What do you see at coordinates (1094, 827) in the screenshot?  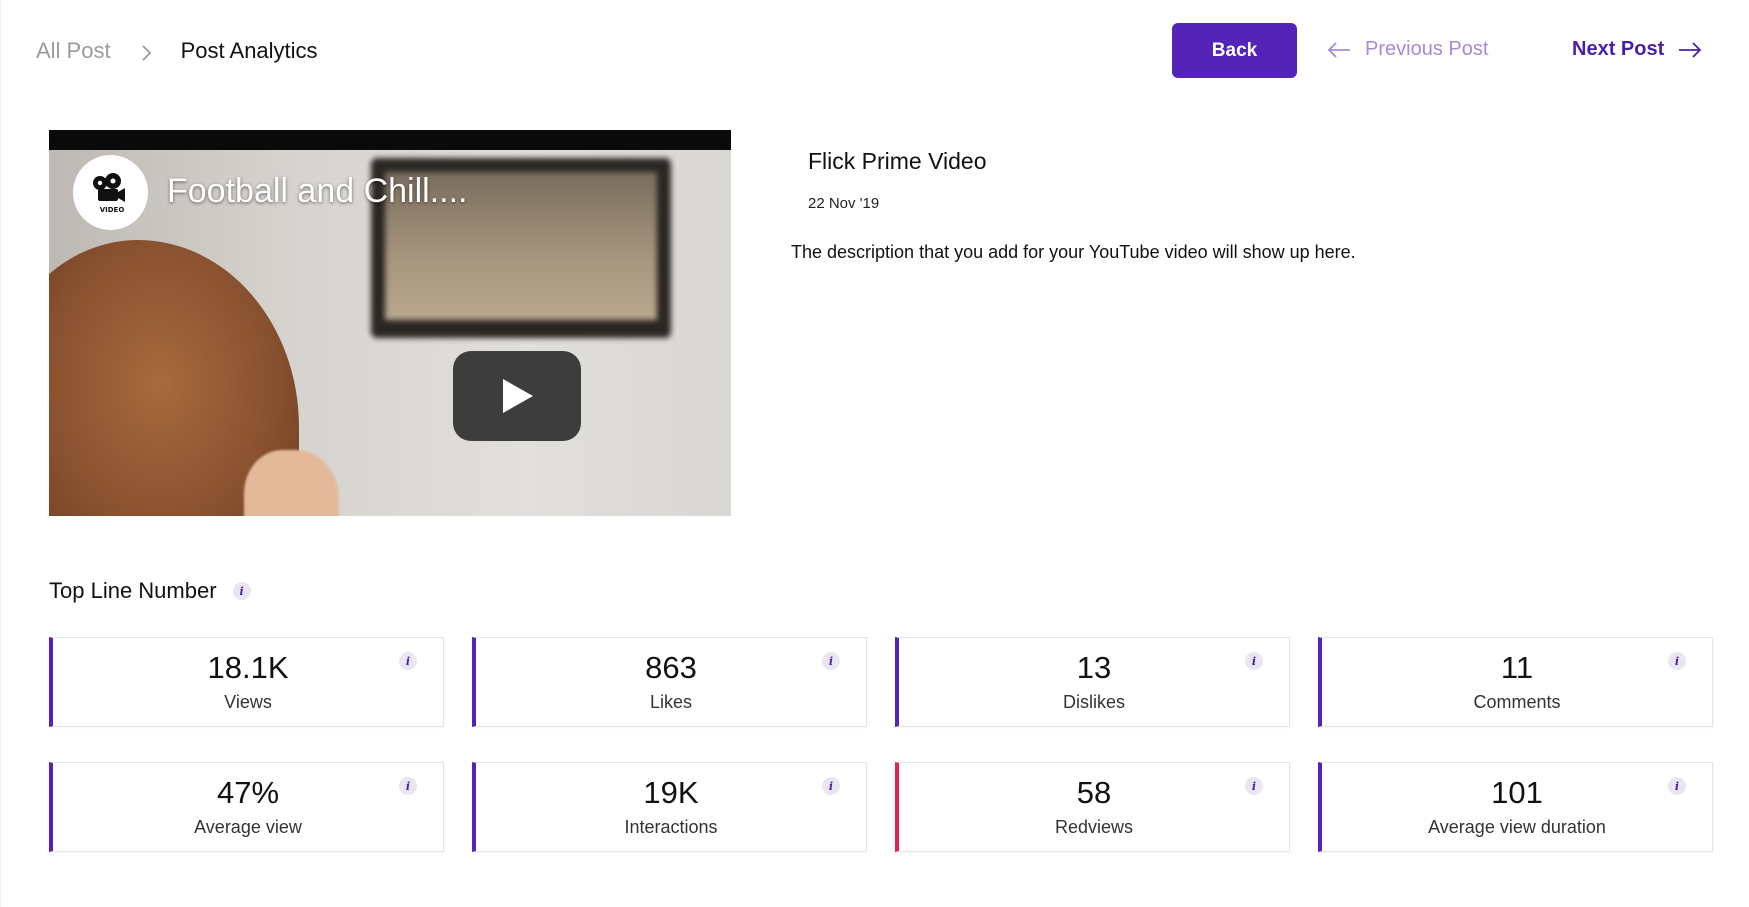 I see `stat-label: Redviews` at bounding box center [1094, 827].